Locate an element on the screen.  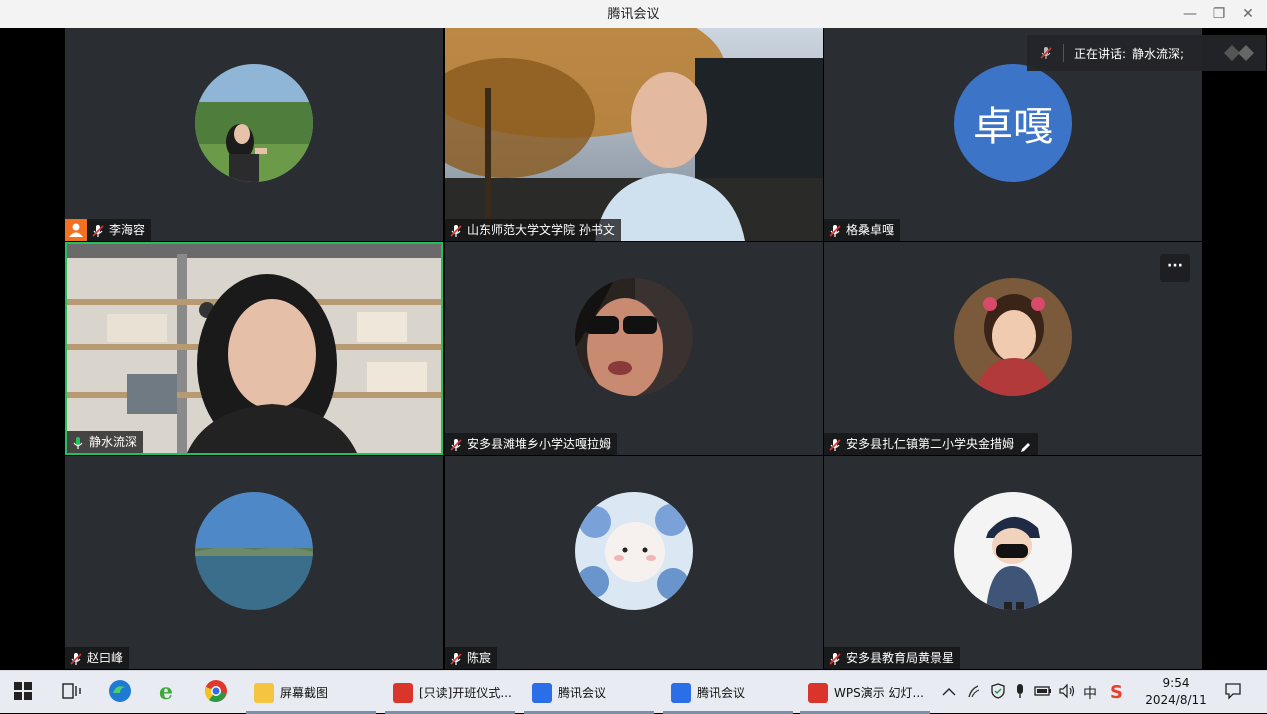
sogou-tray-icon: S is located at coordinates (1117, 692).